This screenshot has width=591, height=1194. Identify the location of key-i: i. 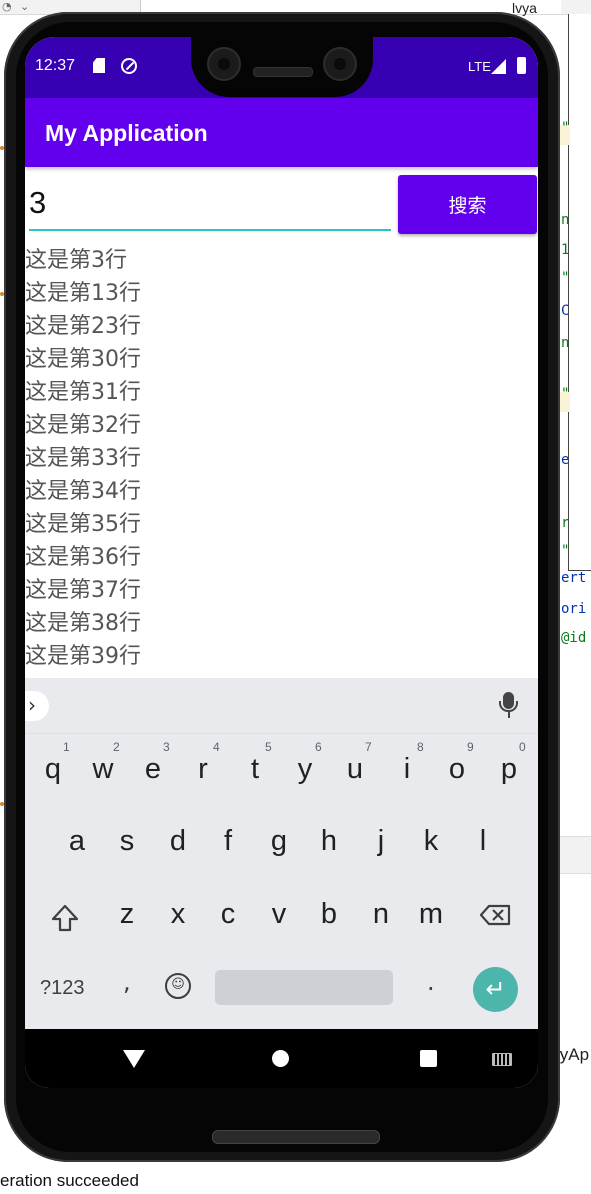
(407, 769).